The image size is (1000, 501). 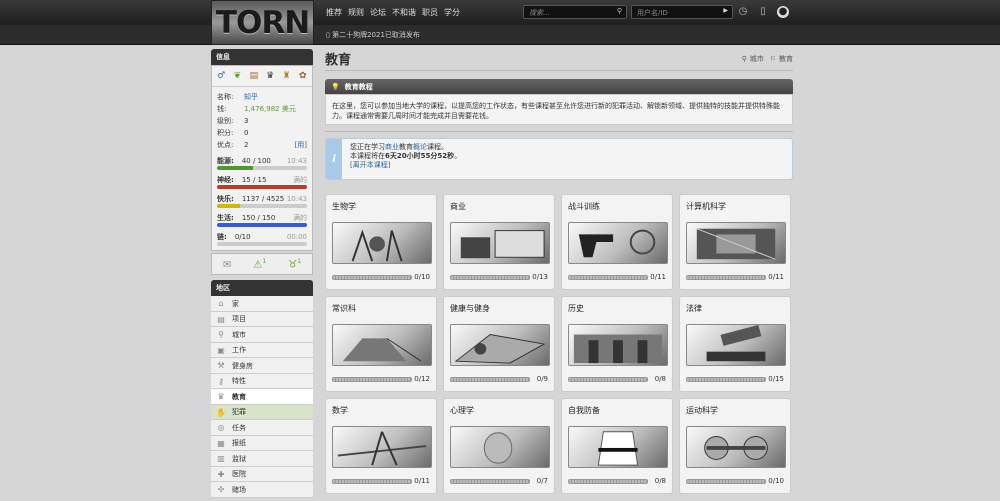 What do you see at coordinates (335, 86) in the screenshot?
I see `lightbulb-icon: 💡` at bounding box center [335, 86].